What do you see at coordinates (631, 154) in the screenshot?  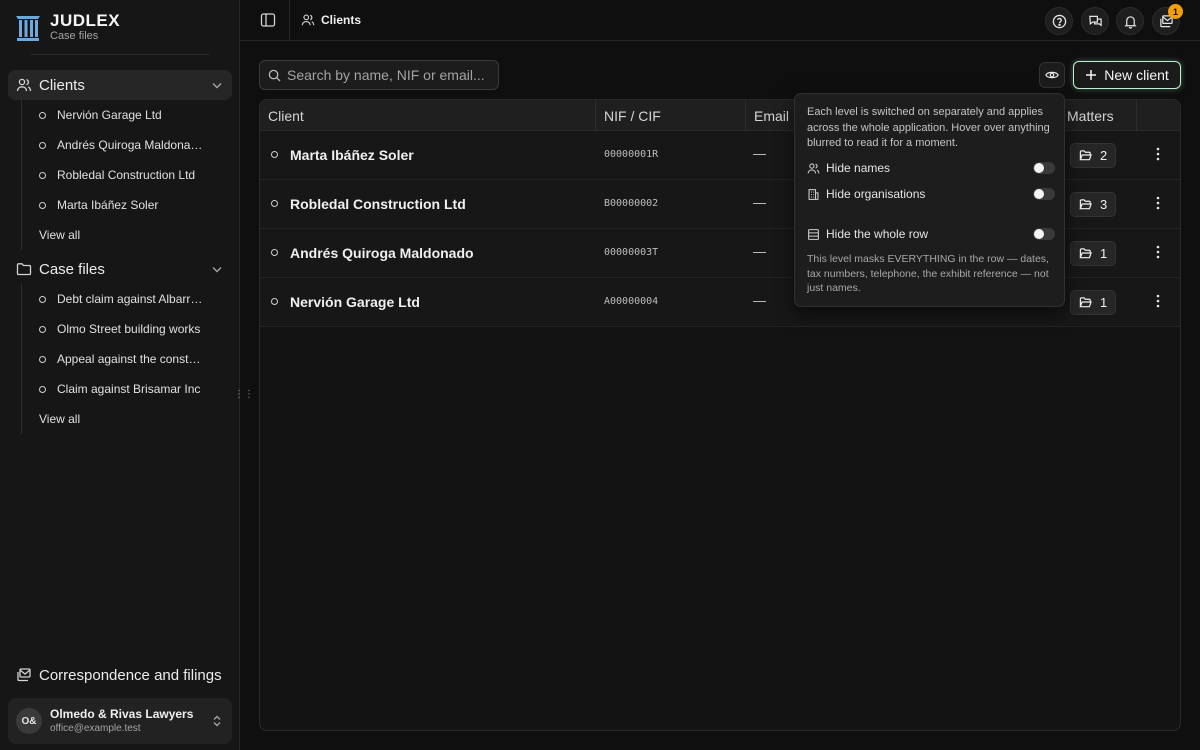 I see `client-nif: 00000001R` at bounding box center [631, 154].